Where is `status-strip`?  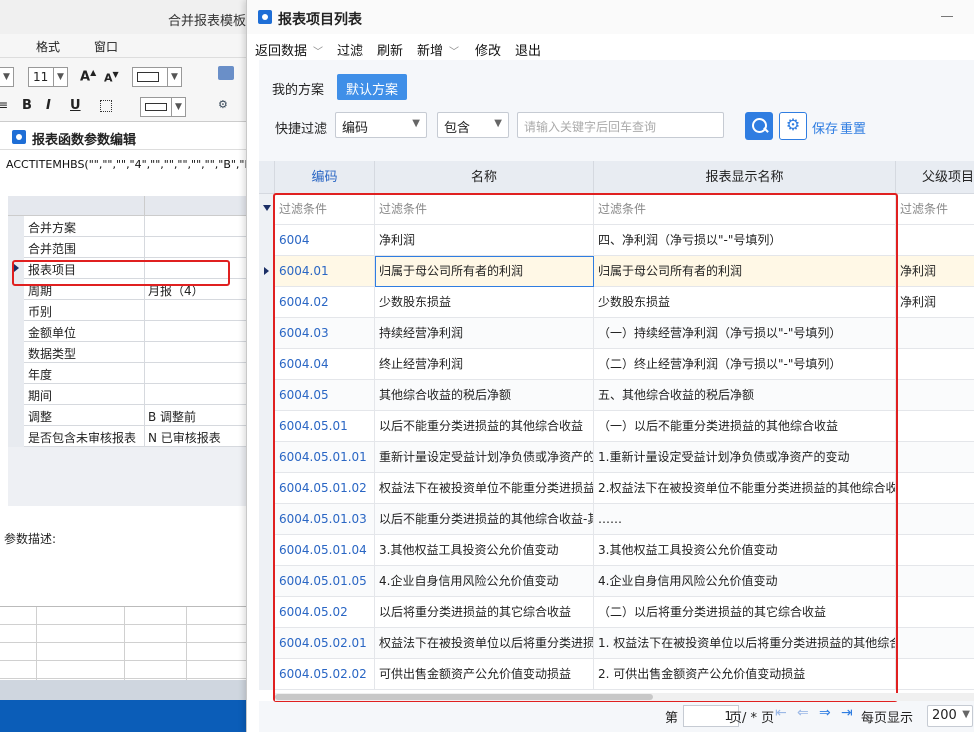 status-strip is located at coordinates (125, 690).